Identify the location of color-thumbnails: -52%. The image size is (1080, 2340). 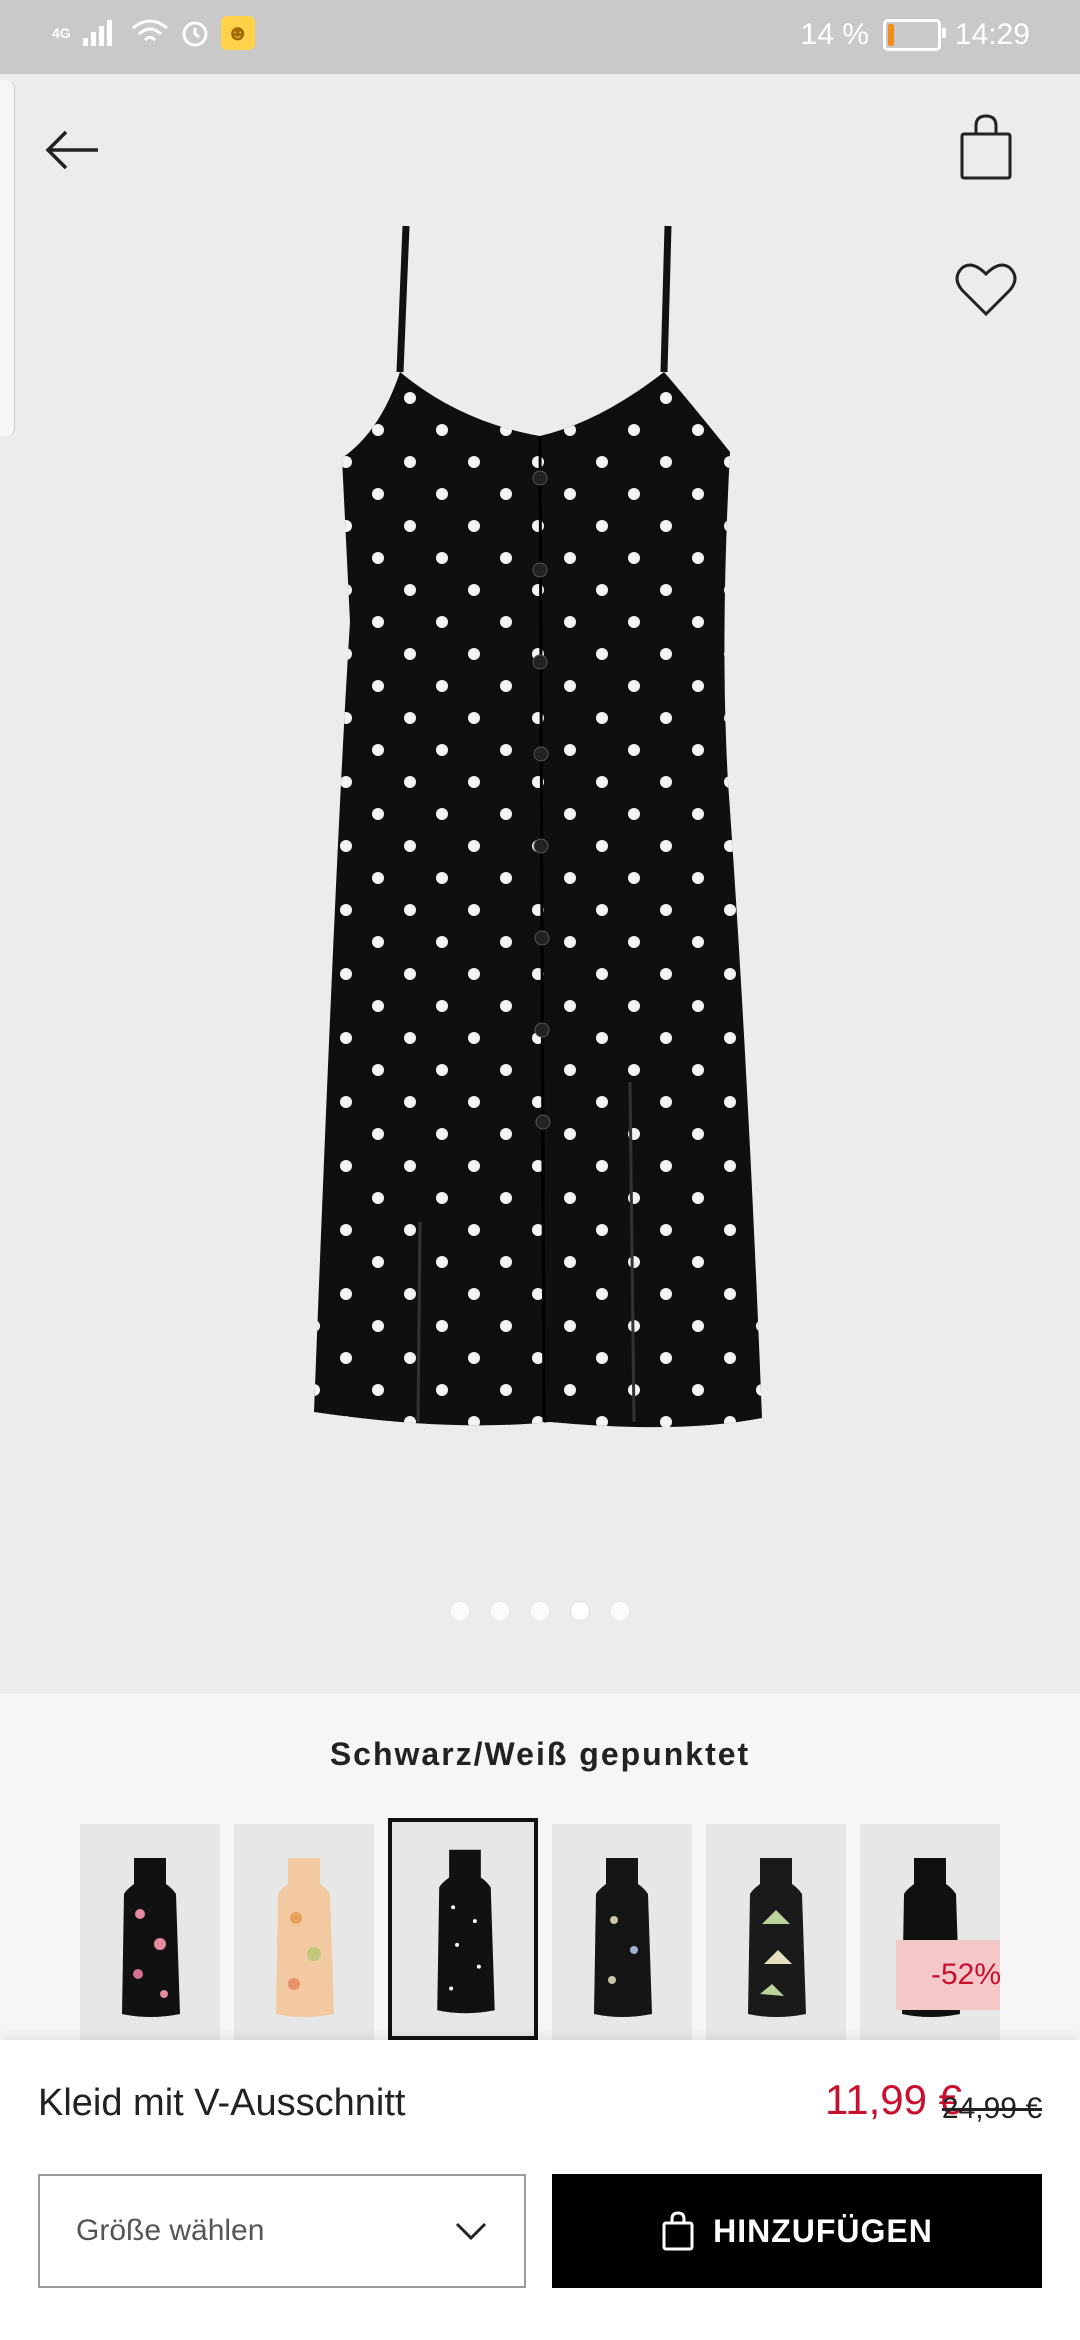
(540, 1929).